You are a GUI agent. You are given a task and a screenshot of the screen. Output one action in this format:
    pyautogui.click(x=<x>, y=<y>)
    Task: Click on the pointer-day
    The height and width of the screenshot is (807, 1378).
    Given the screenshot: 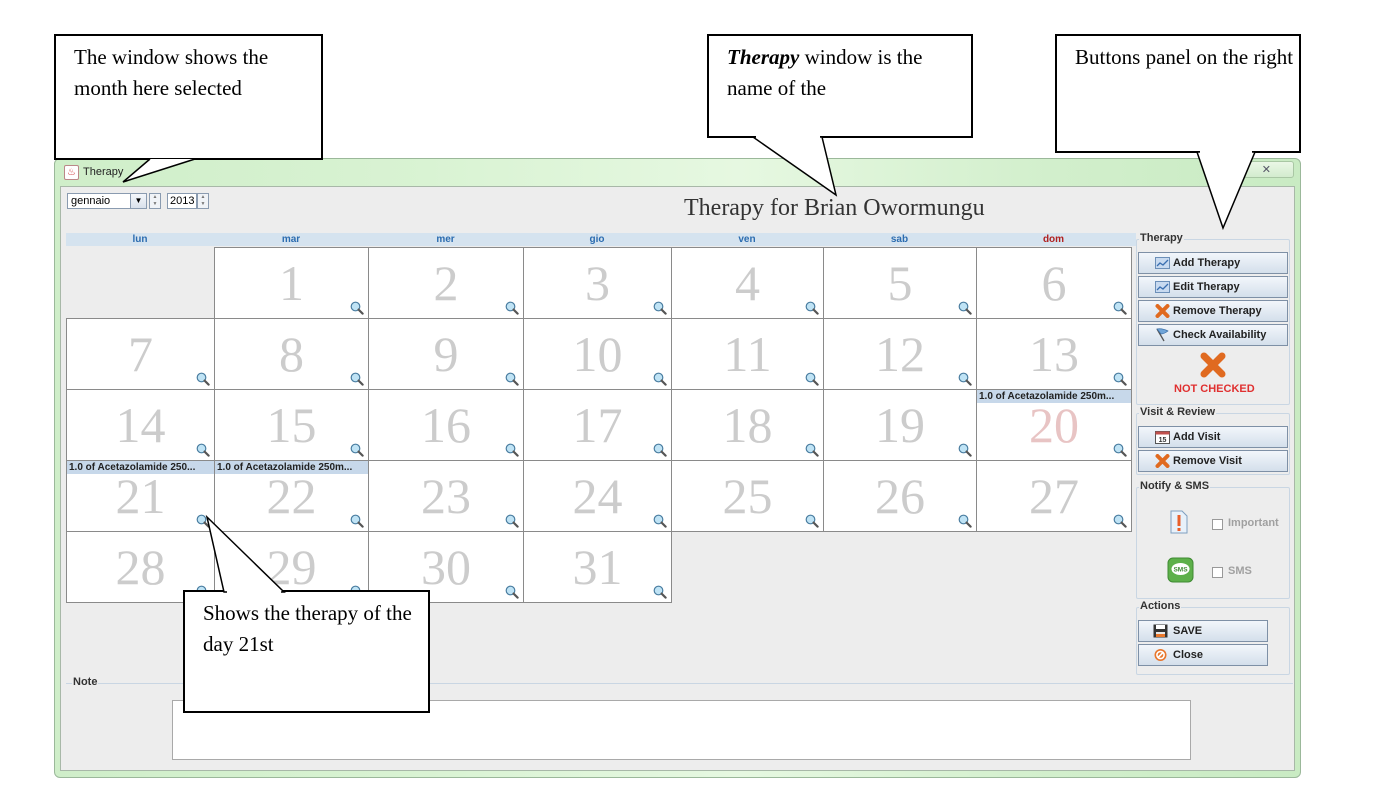 What is the action you would take?
    pyautogui.click(x=245, y=553)
    